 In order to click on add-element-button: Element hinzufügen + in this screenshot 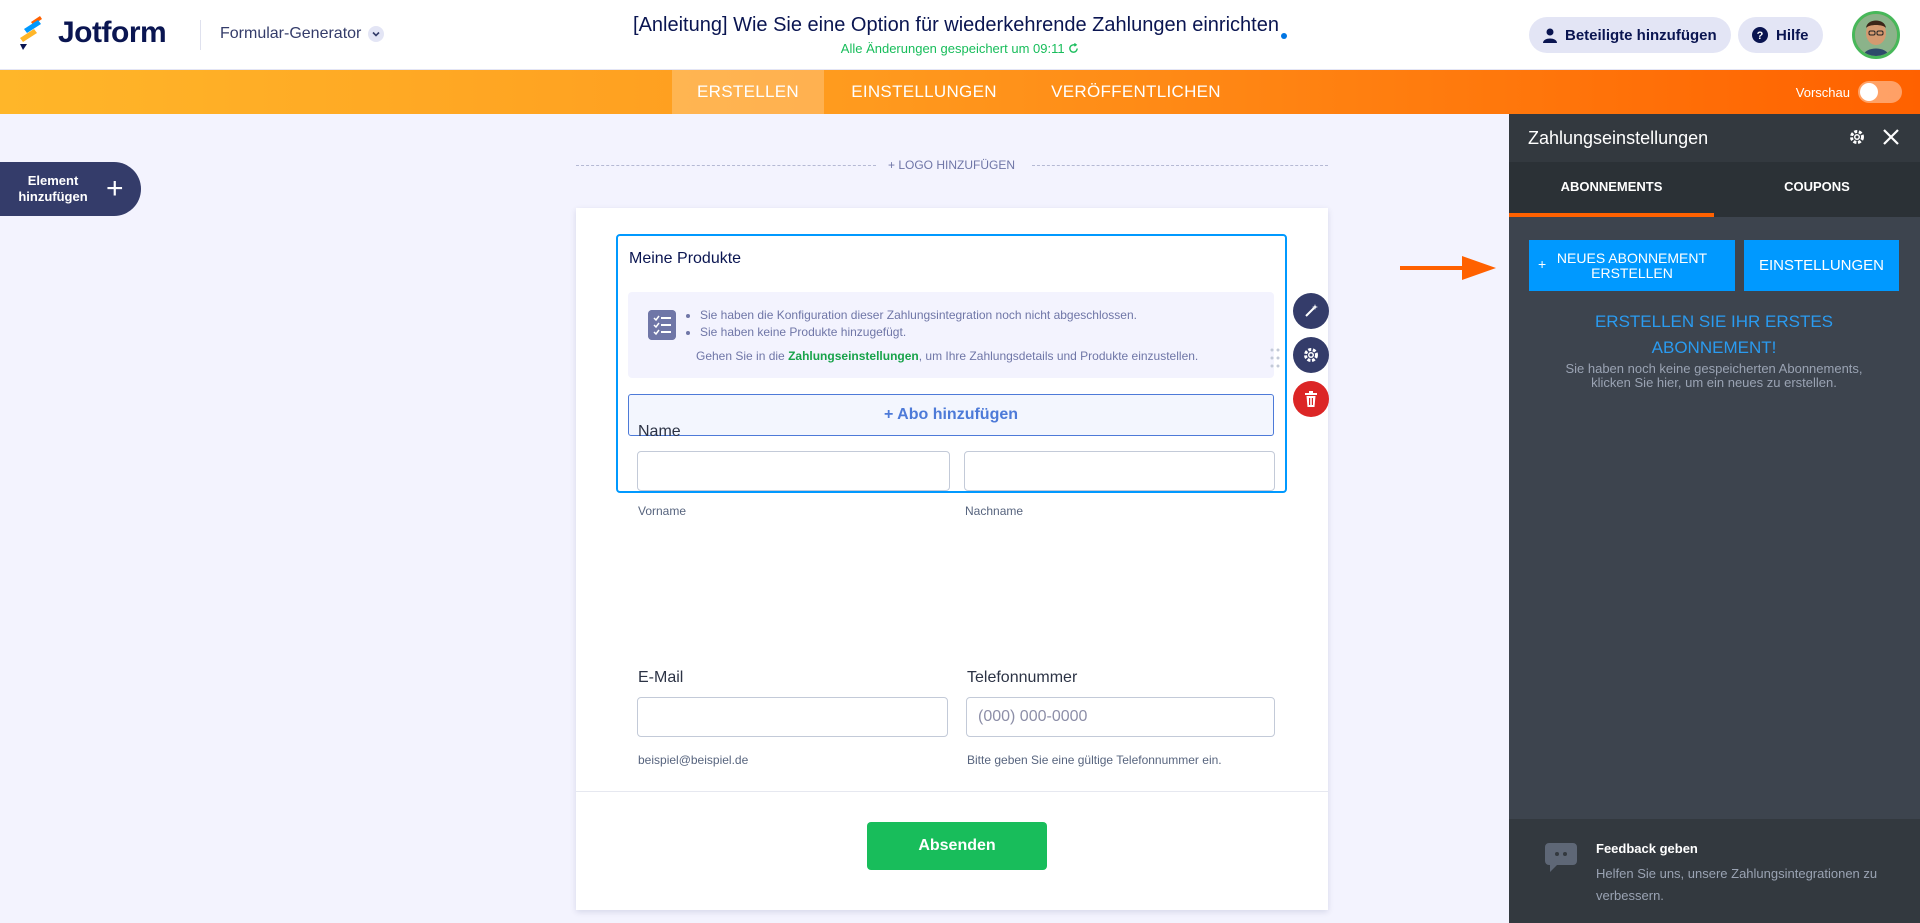, I will do `click(70, 189)`.